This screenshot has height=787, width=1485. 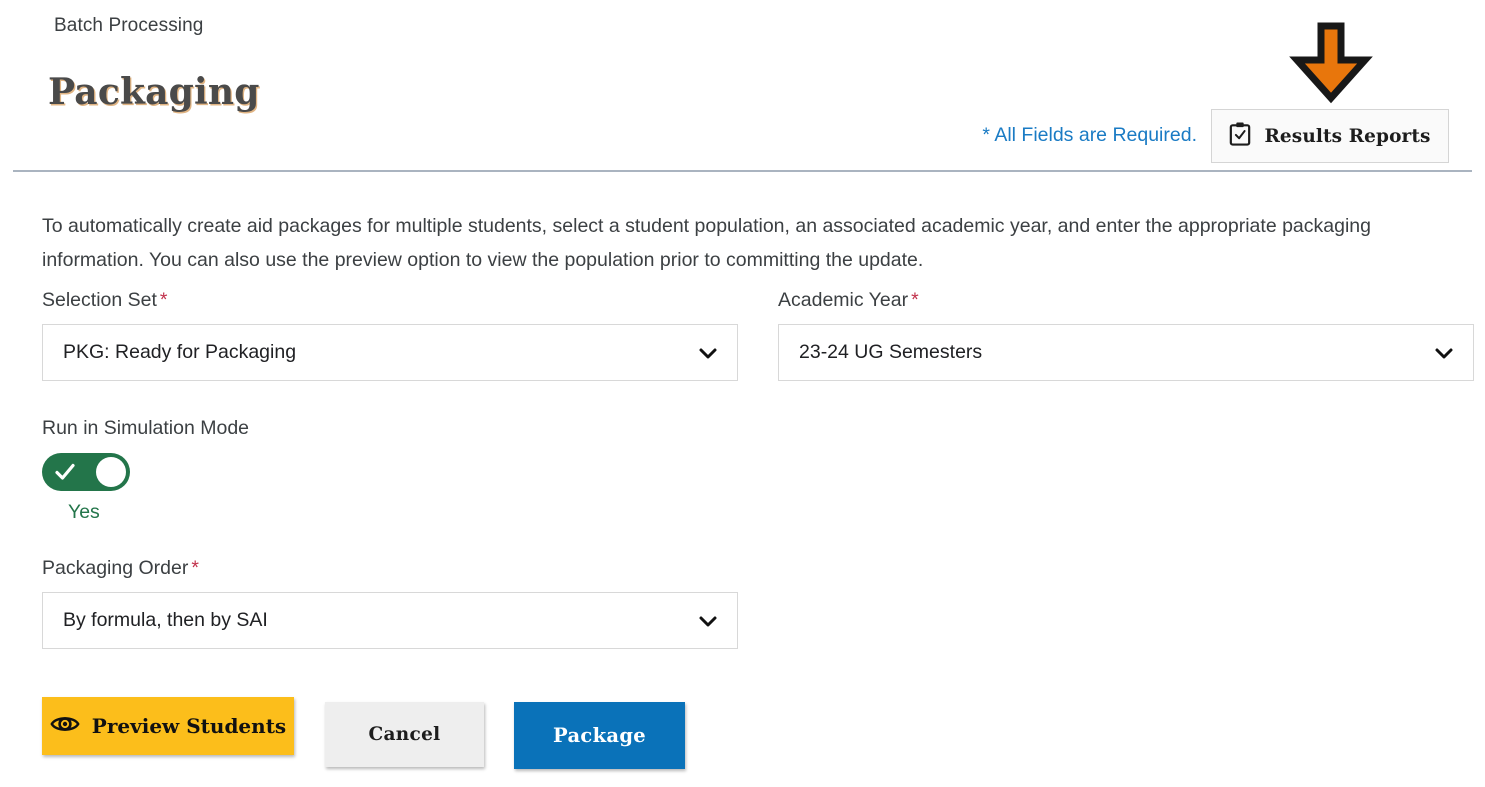 What do you see at coordinates (99, 300) in the screenshot?
I see `selection-set-label-text: Selection Set` at bounding box center [99, 300].